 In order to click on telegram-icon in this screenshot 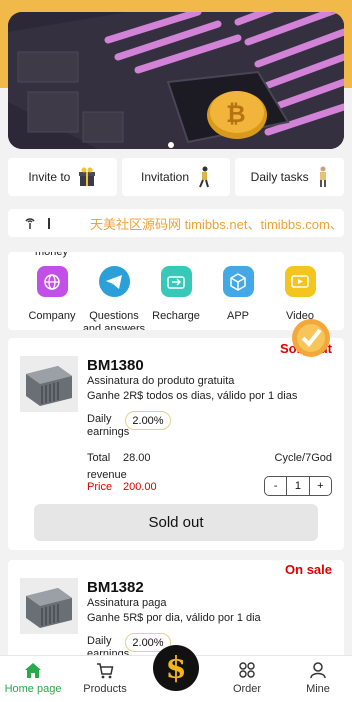, I will do `click(114, 281)`.